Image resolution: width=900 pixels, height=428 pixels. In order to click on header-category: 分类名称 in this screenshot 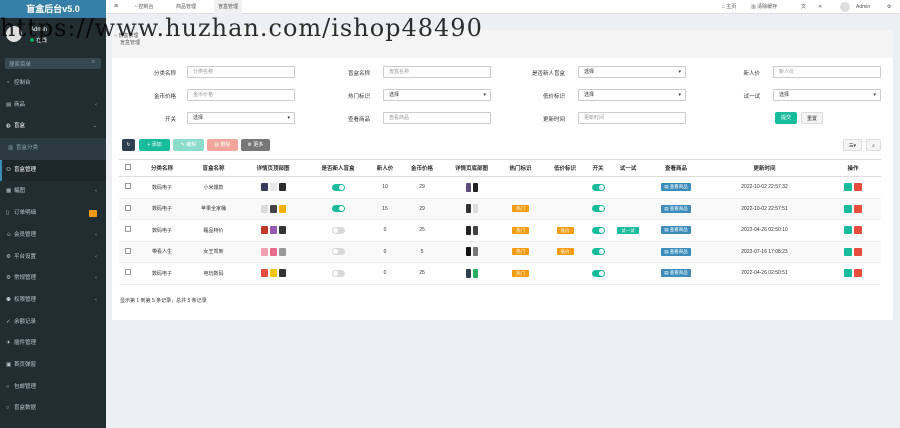, I will do `click(162, 168)`.